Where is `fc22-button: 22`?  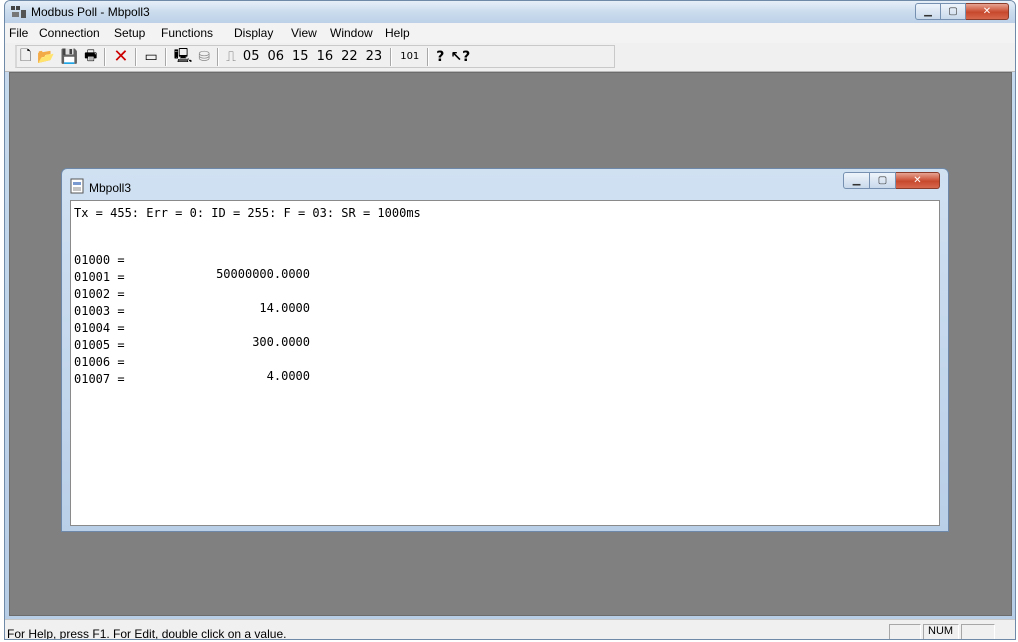 fc22-button: 22 is located at coordinates (349, 56).